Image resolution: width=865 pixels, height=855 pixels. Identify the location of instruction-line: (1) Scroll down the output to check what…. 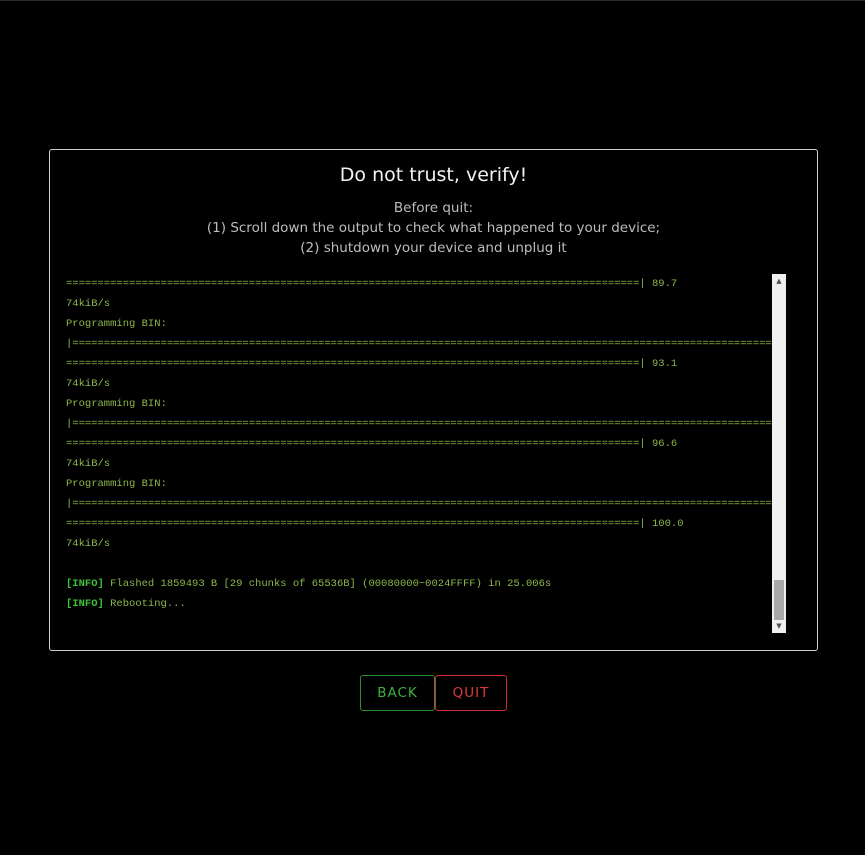
(433, 228).